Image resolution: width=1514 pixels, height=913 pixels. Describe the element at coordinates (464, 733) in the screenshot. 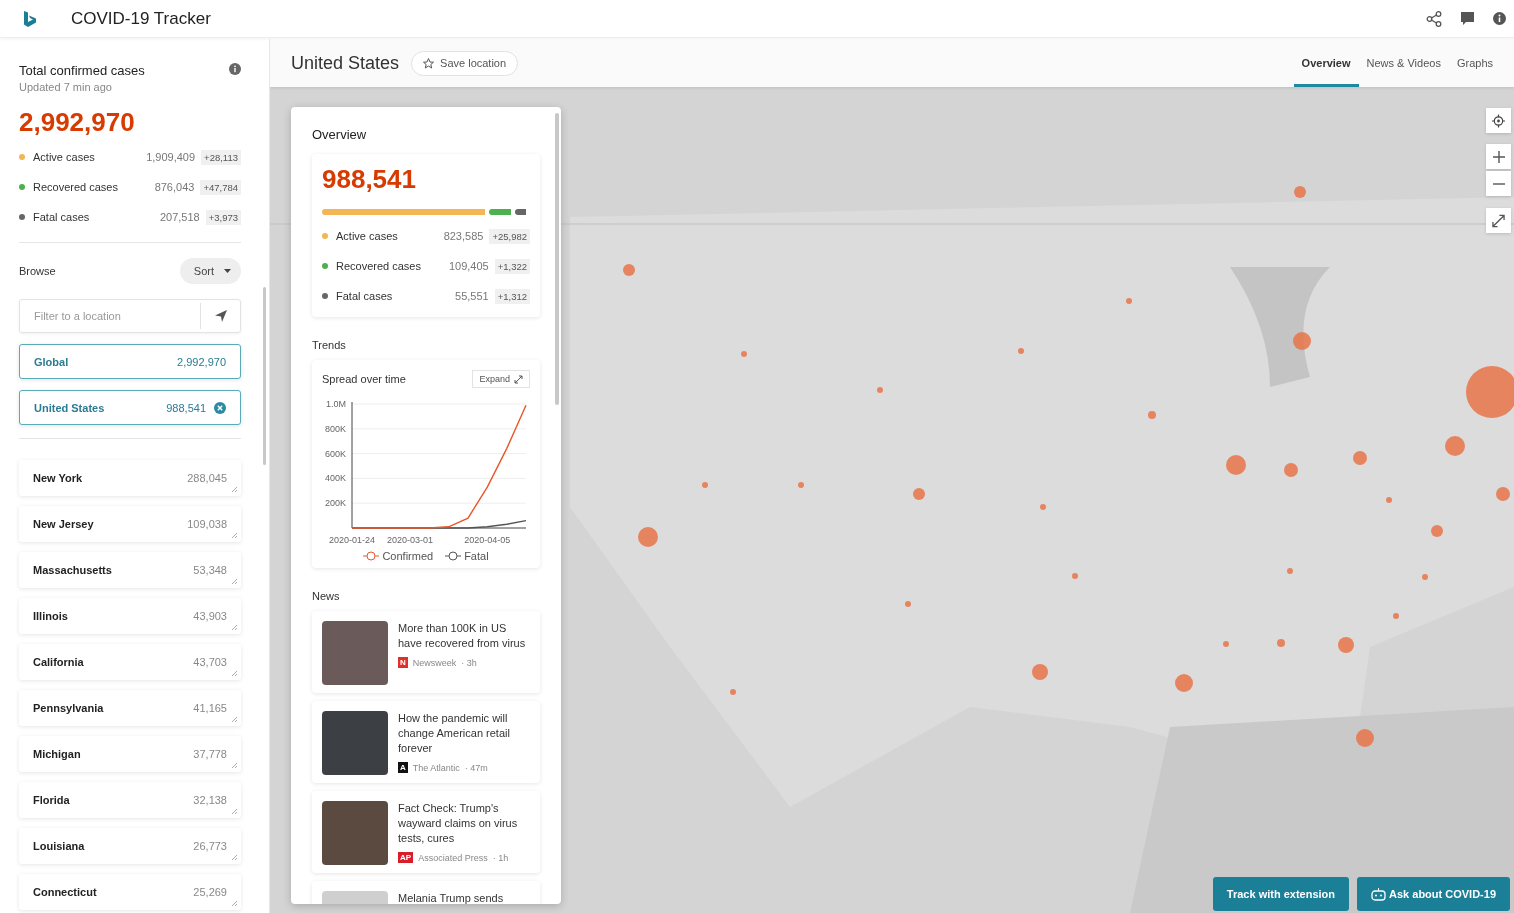

I see `news-headline: How the pandemic will change American retail forever` at that location.